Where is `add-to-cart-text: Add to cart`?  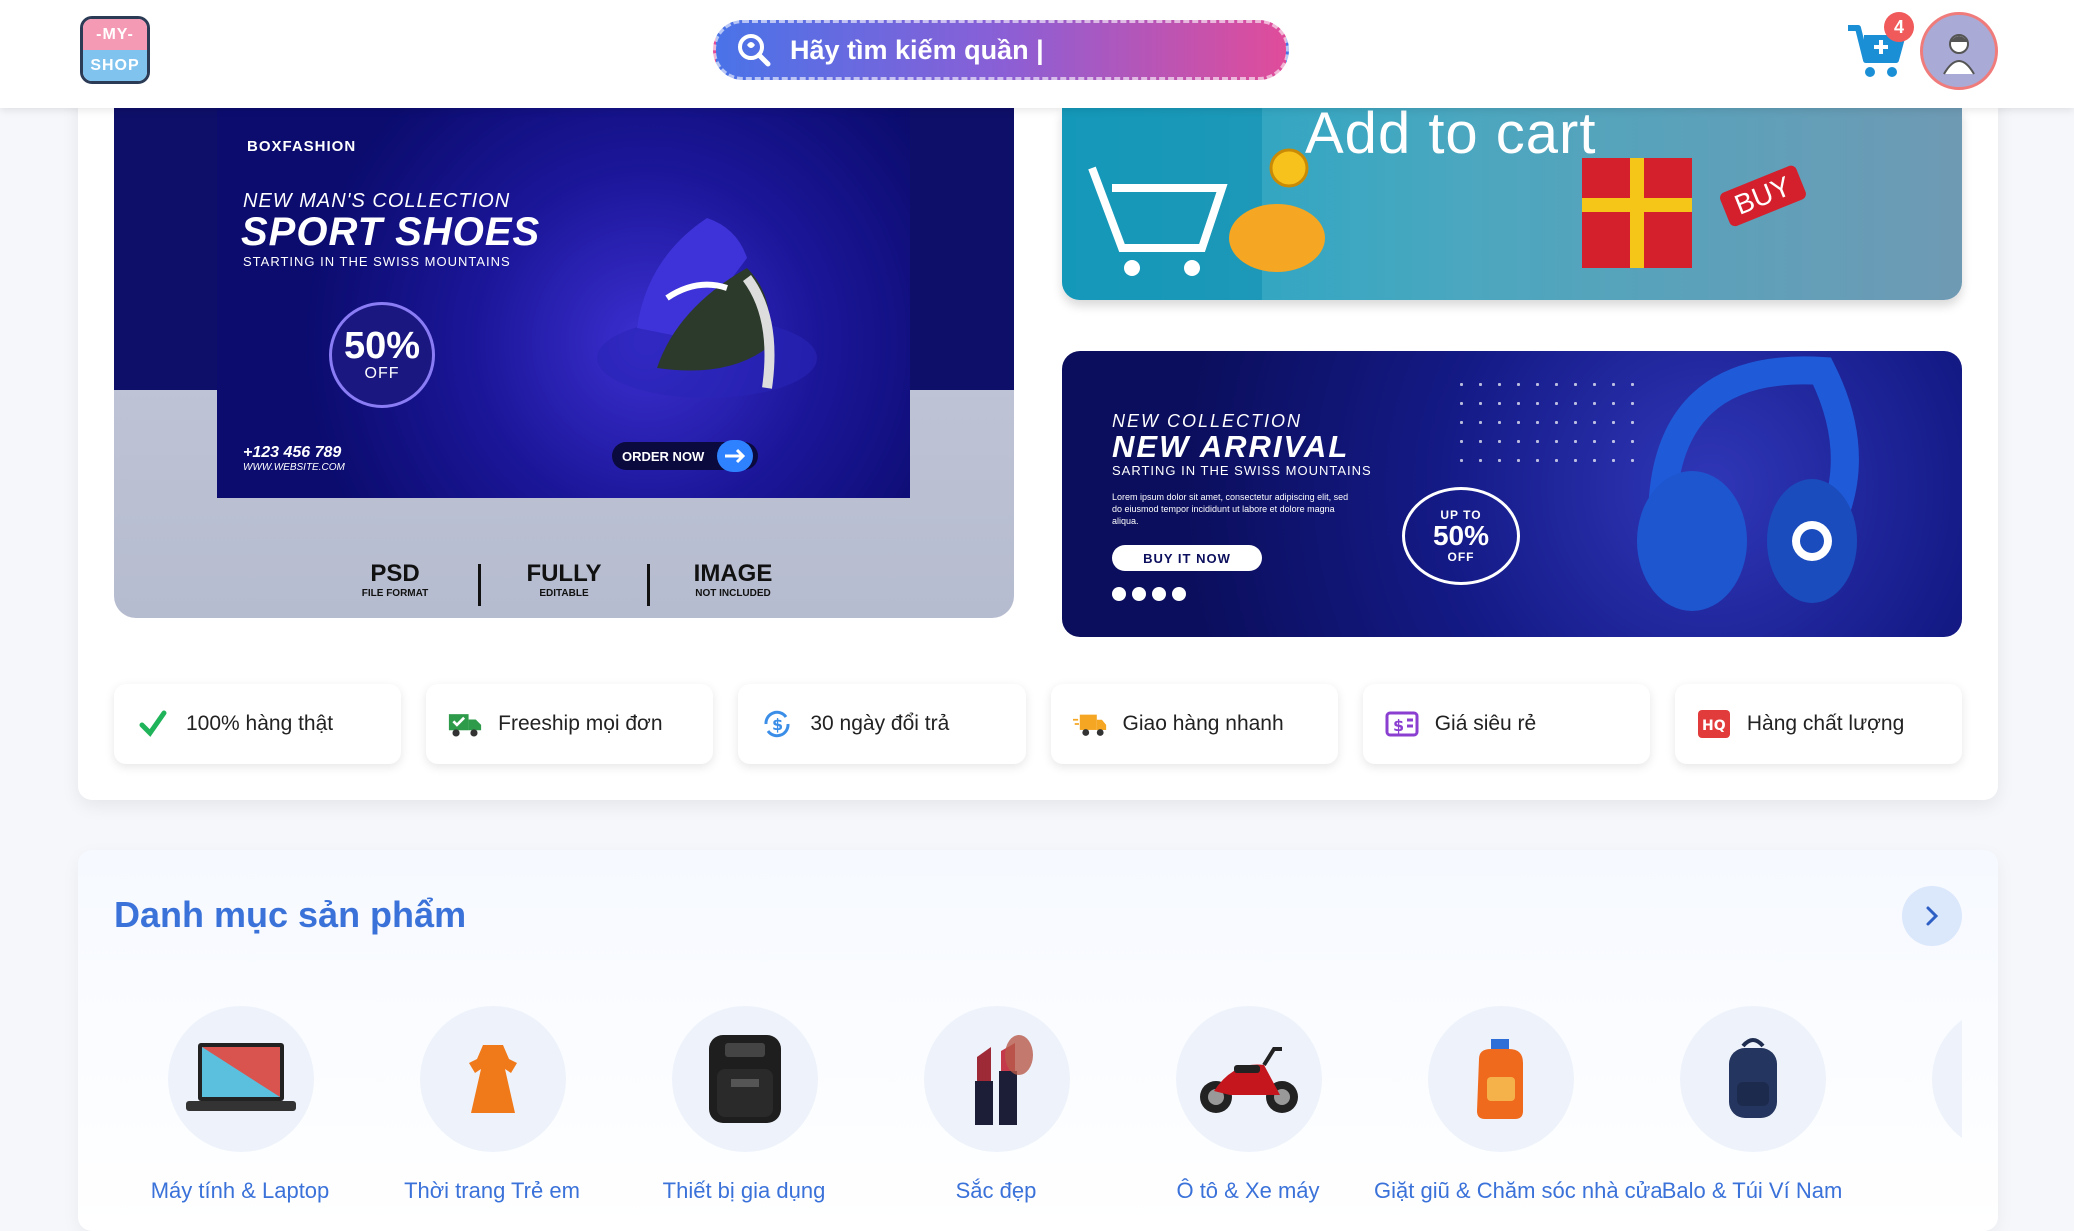
add-to-cart-text: Add to cart is located at coordinates (1451, 137).